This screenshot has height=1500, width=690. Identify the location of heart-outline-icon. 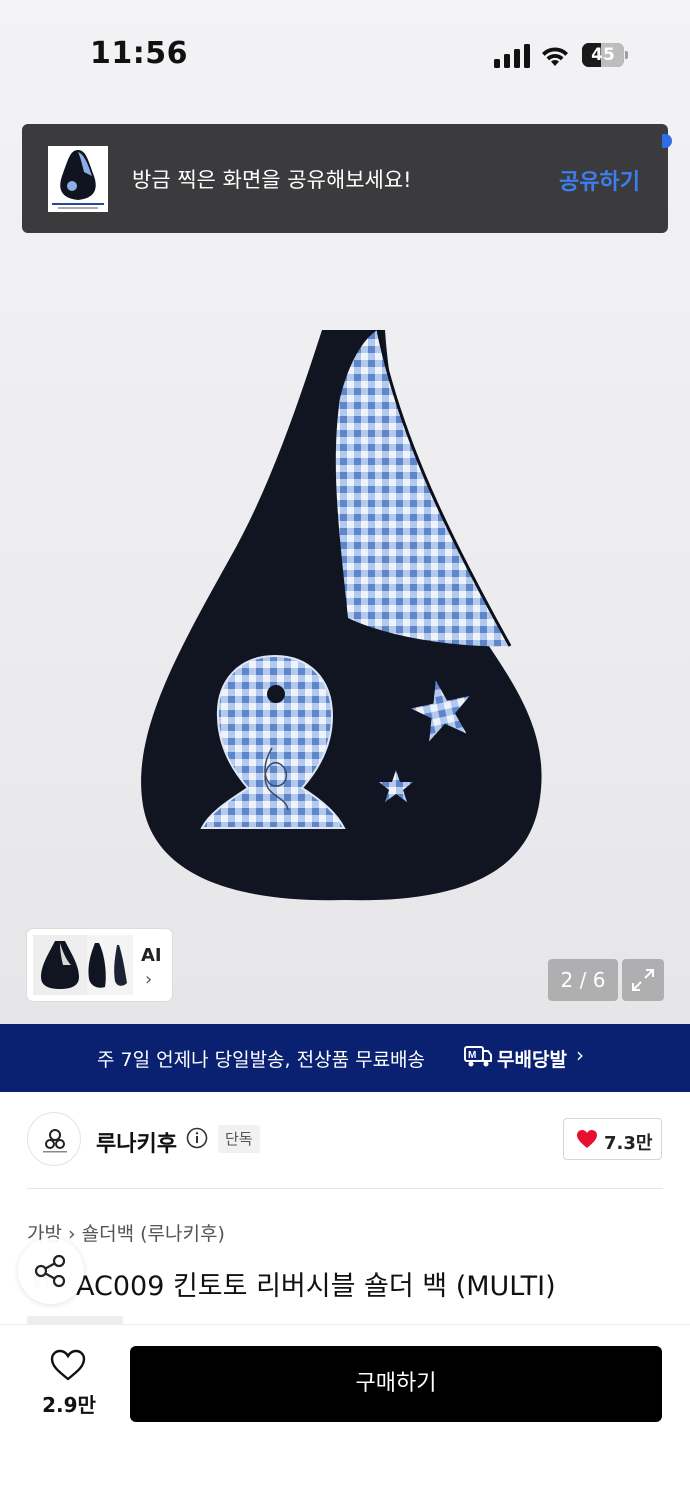
(68, 1365).